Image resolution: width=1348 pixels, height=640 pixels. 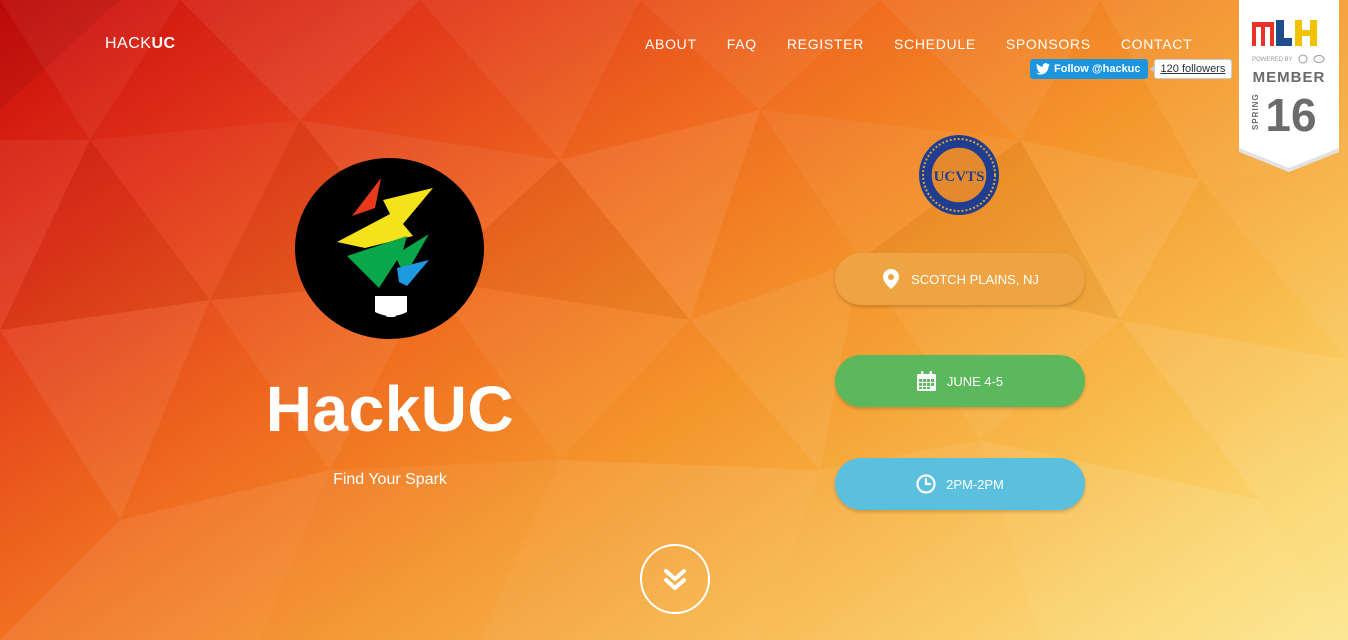 What do you see at coordinates (891, 279) in the screenshot?
I see `map-pin-icon` at bounding box center [891, 279].